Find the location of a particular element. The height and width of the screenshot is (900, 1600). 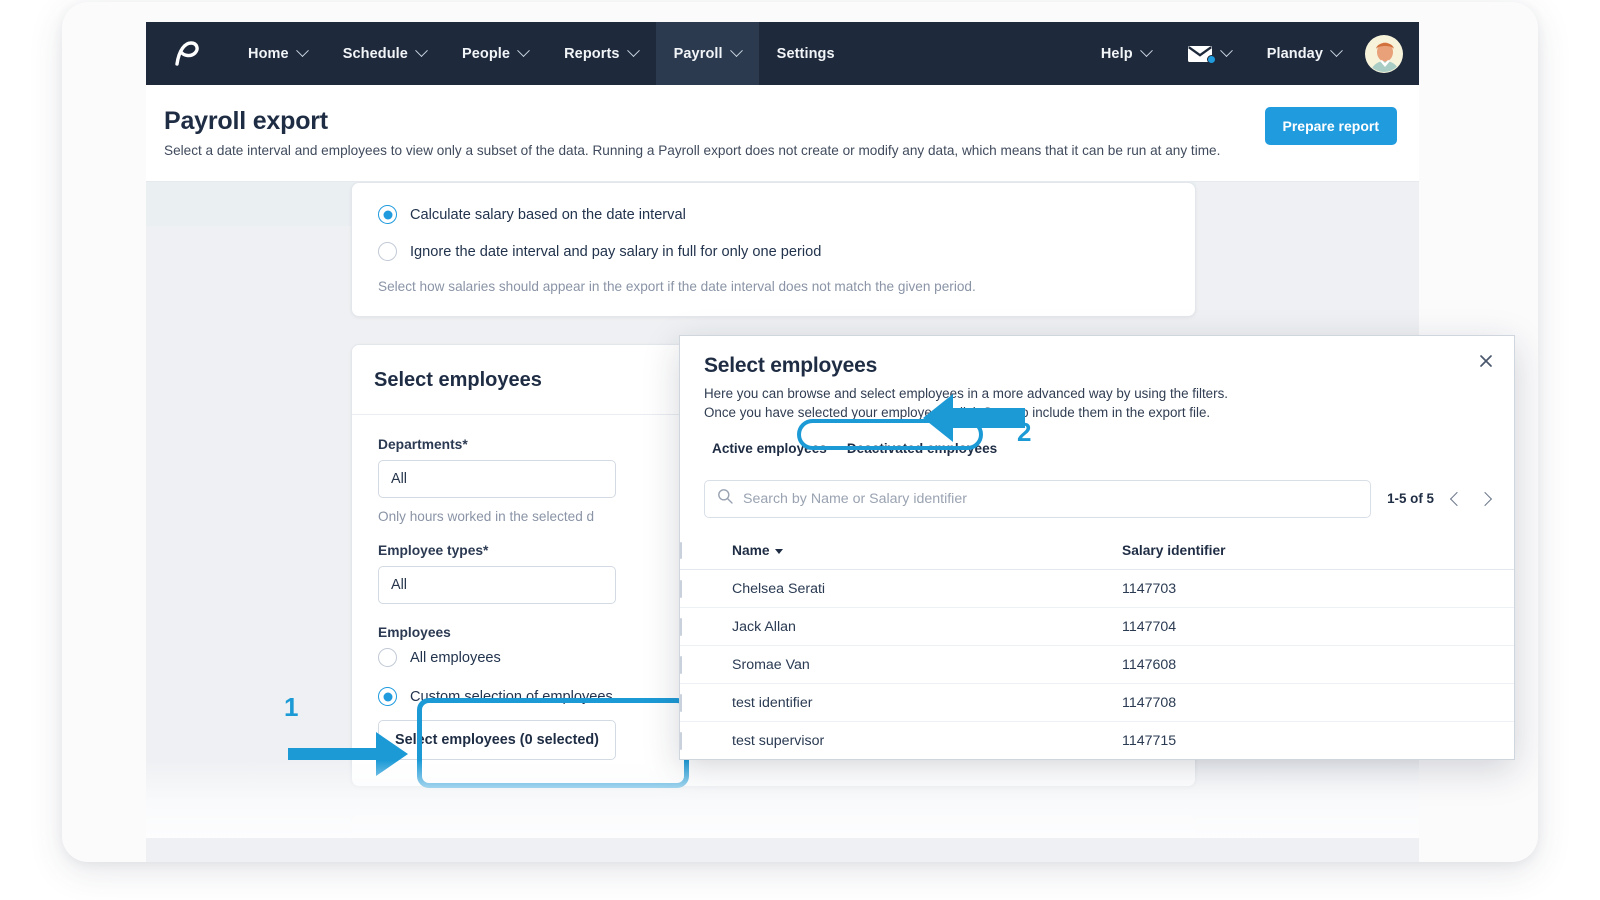

departments-select: All is located at coordinates (497, 479).